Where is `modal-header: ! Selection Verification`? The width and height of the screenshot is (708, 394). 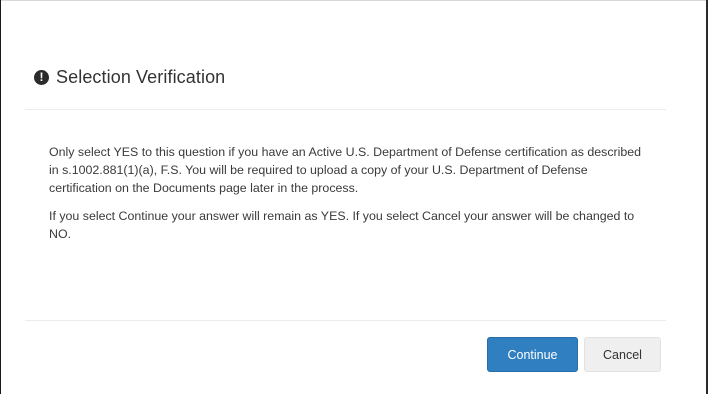
modal-header: ! Selection Verification is located at coordinates (129, 77).